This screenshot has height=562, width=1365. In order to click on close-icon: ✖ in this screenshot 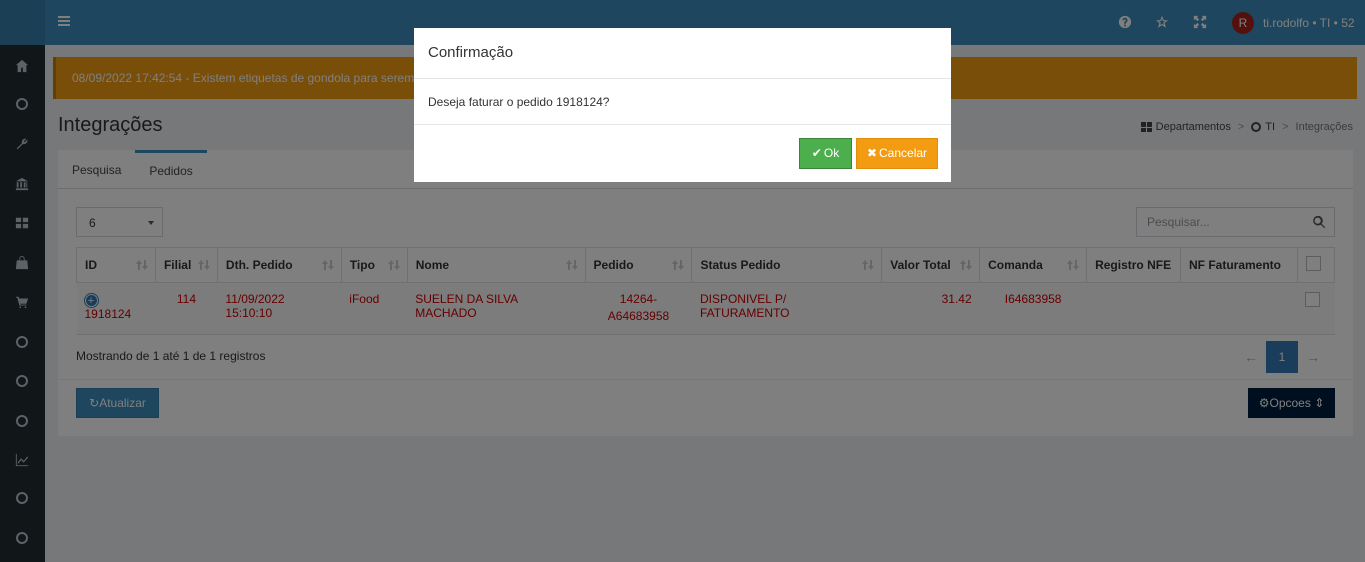, I will do `click(872, 153)`.